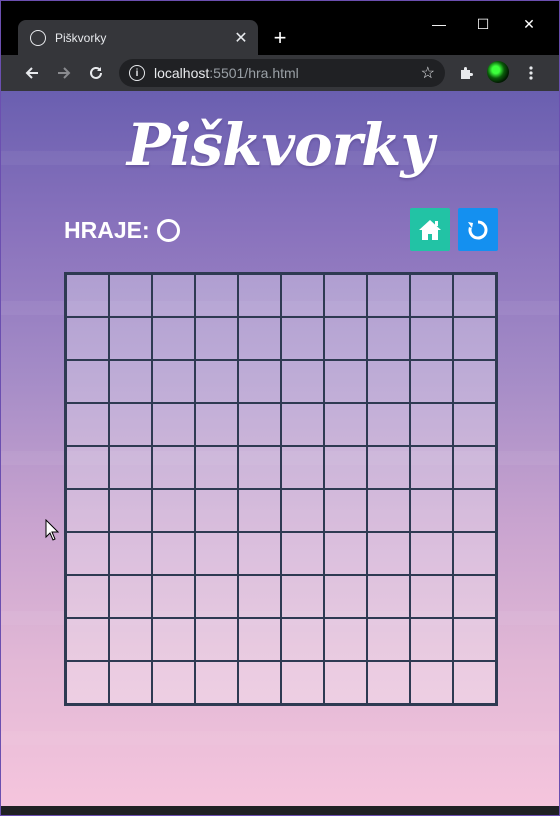 Image resolution: width=560 pixels, height=816 pixels. Describe the element at coordinates (137, 73) in the screenshot. I see `info-icon: i` at that location.